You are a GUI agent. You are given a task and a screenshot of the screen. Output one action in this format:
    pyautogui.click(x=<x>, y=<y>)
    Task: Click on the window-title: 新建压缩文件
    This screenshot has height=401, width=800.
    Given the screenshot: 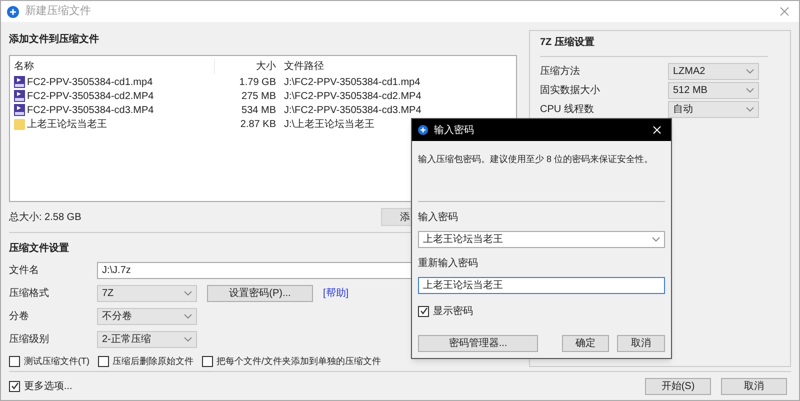 What is the action you would take?
    pyautogui.click(x=58, y=12)
    